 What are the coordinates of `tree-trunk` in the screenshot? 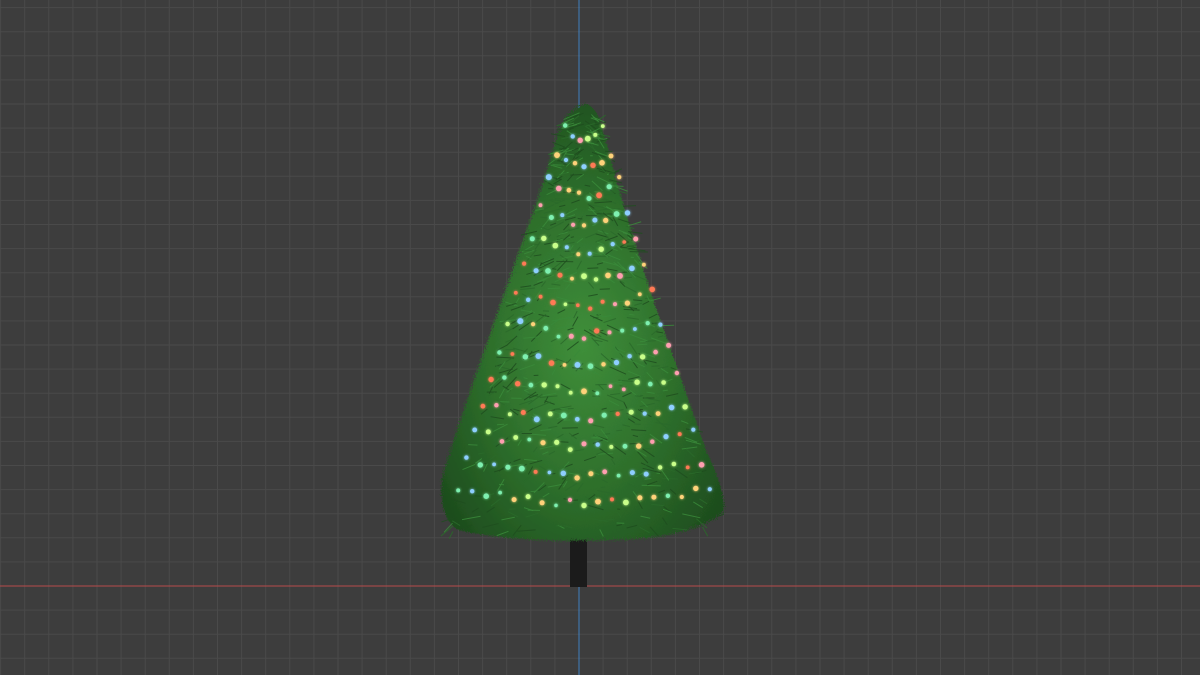 It's located at (578, 561).